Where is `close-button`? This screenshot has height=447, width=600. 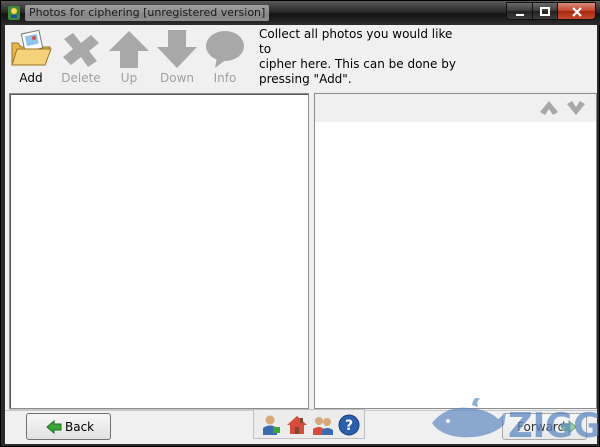
close-button is located at coordinates (576, 11).